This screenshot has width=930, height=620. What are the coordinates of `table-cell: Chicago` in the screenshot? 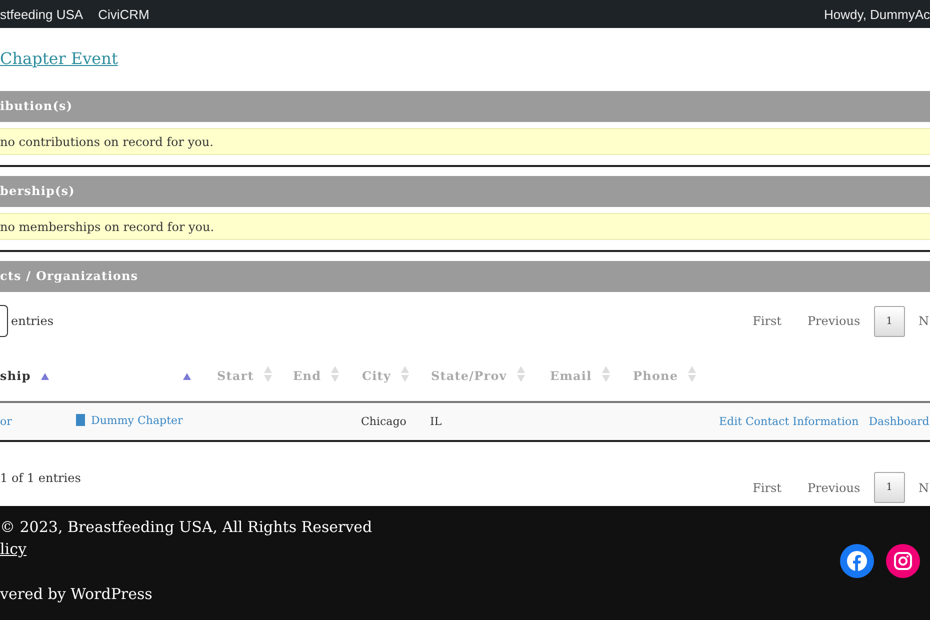 It's located at (383, 421).